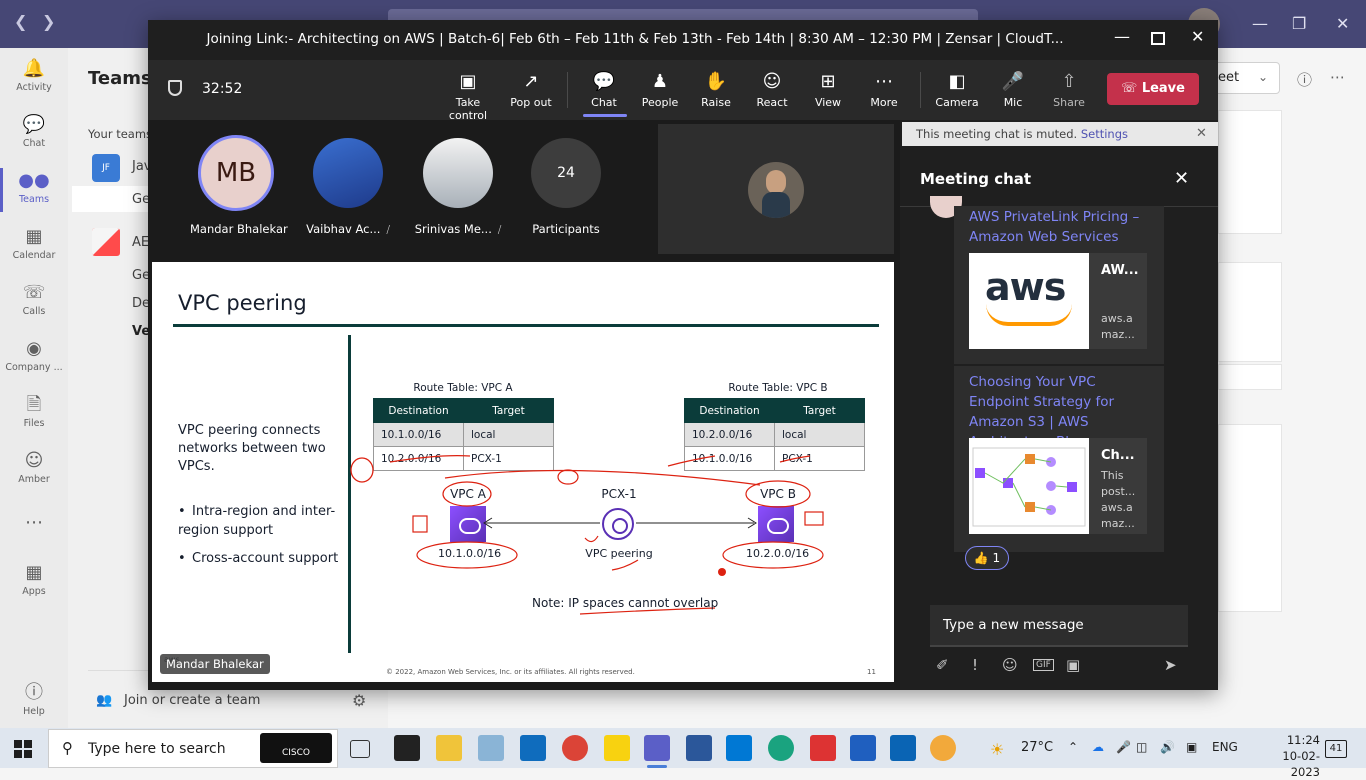 The width and height of the screenshot is (1366, 780). I want to click on send-icon: ➤, so click(1170, 665).